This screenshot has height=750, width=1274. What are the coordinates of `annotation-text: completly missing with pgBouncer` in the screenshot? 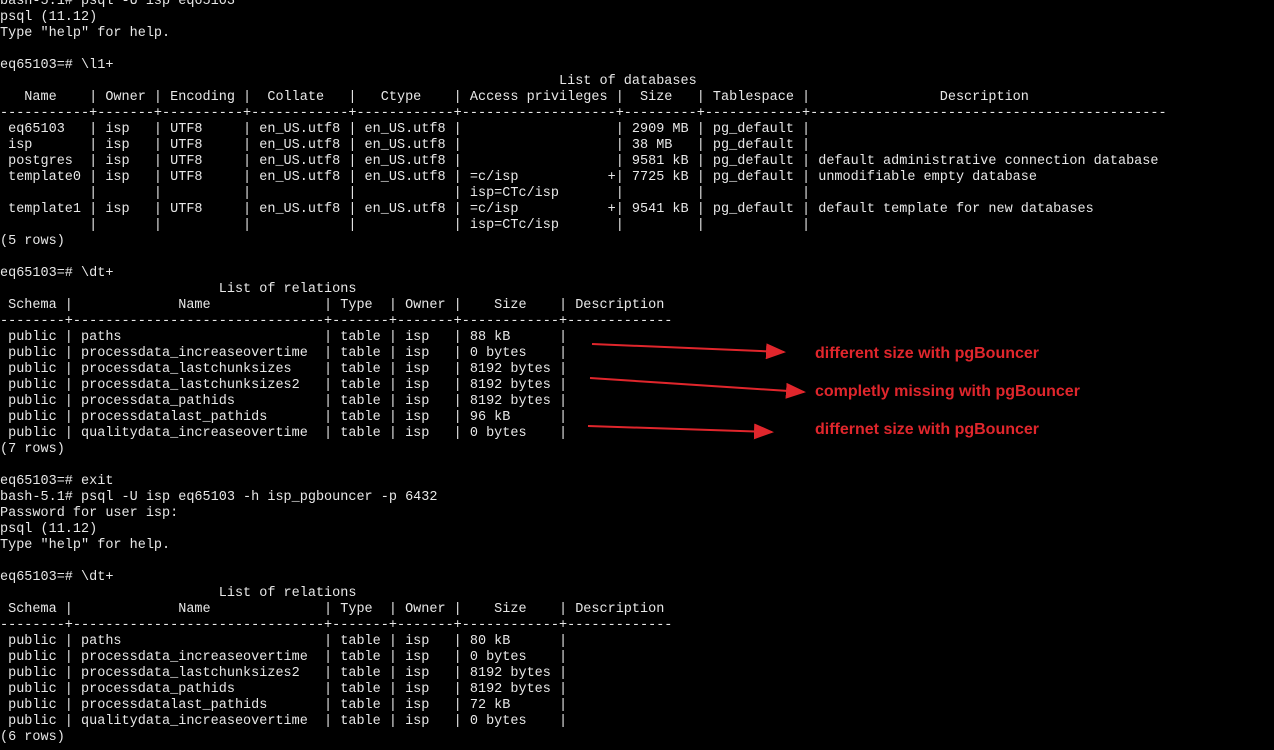 It's located at (947, 391).